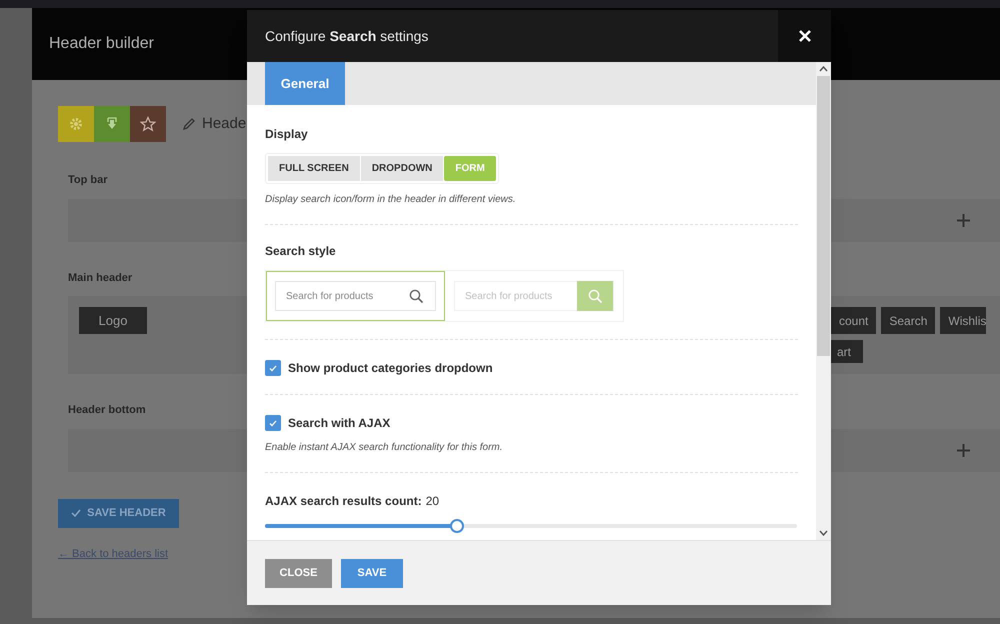  I want to click on scrollbar, so click(823, 301).